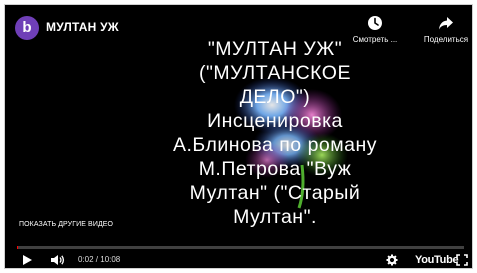 This screenshot has height=273, width=477. I want to click on video-title: МУЛТАН УЖ, so click(82, 27).